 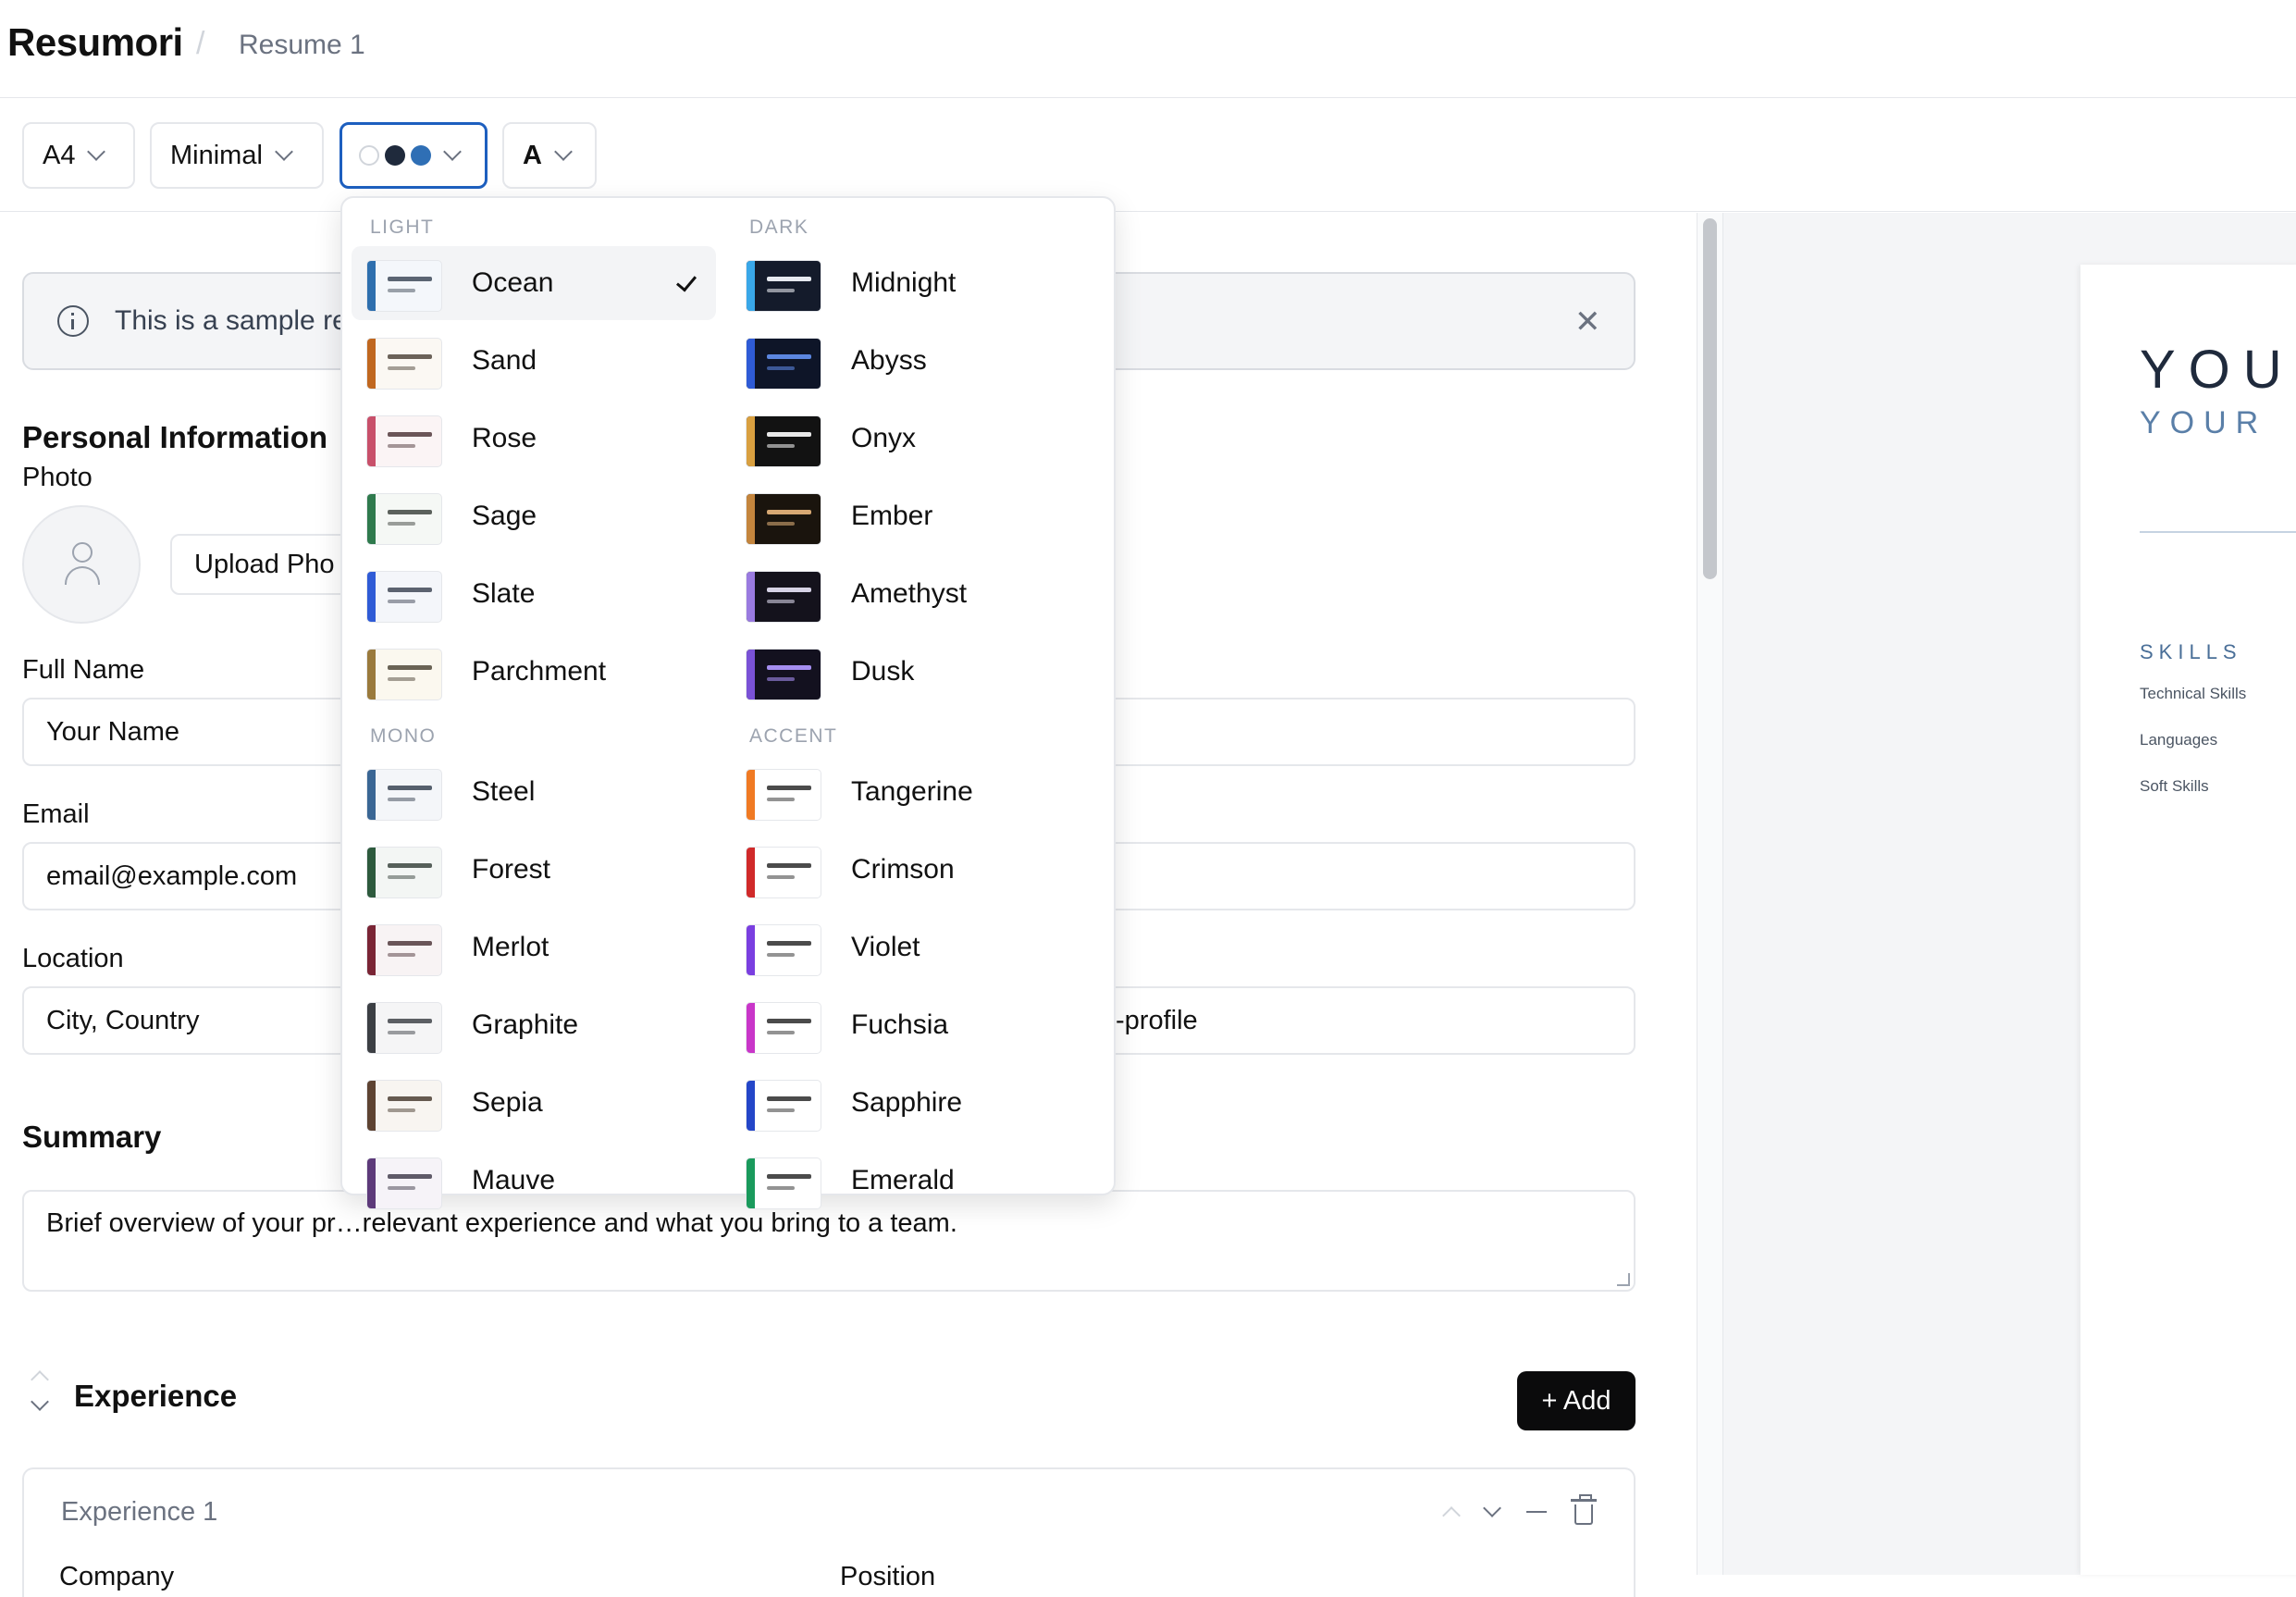 What do you see at coordinates (2218, 532) in the screenshot?
I see `preview-divider` at bounding box center [2218, 532].